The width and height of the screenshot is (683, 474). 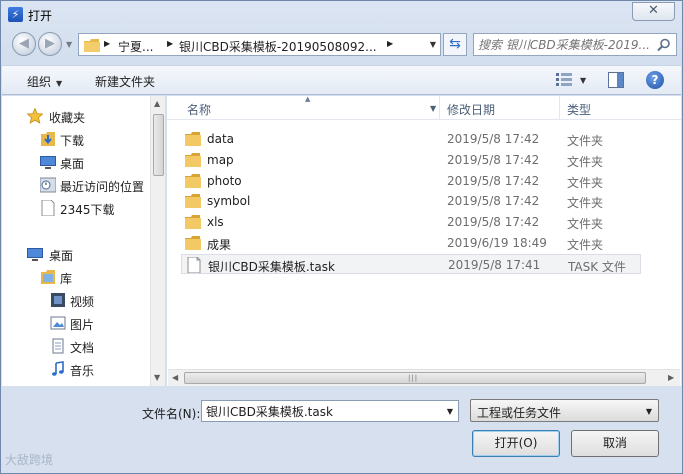 I want to click on column-filter-icon: ▼, so click(x=433, y=108).